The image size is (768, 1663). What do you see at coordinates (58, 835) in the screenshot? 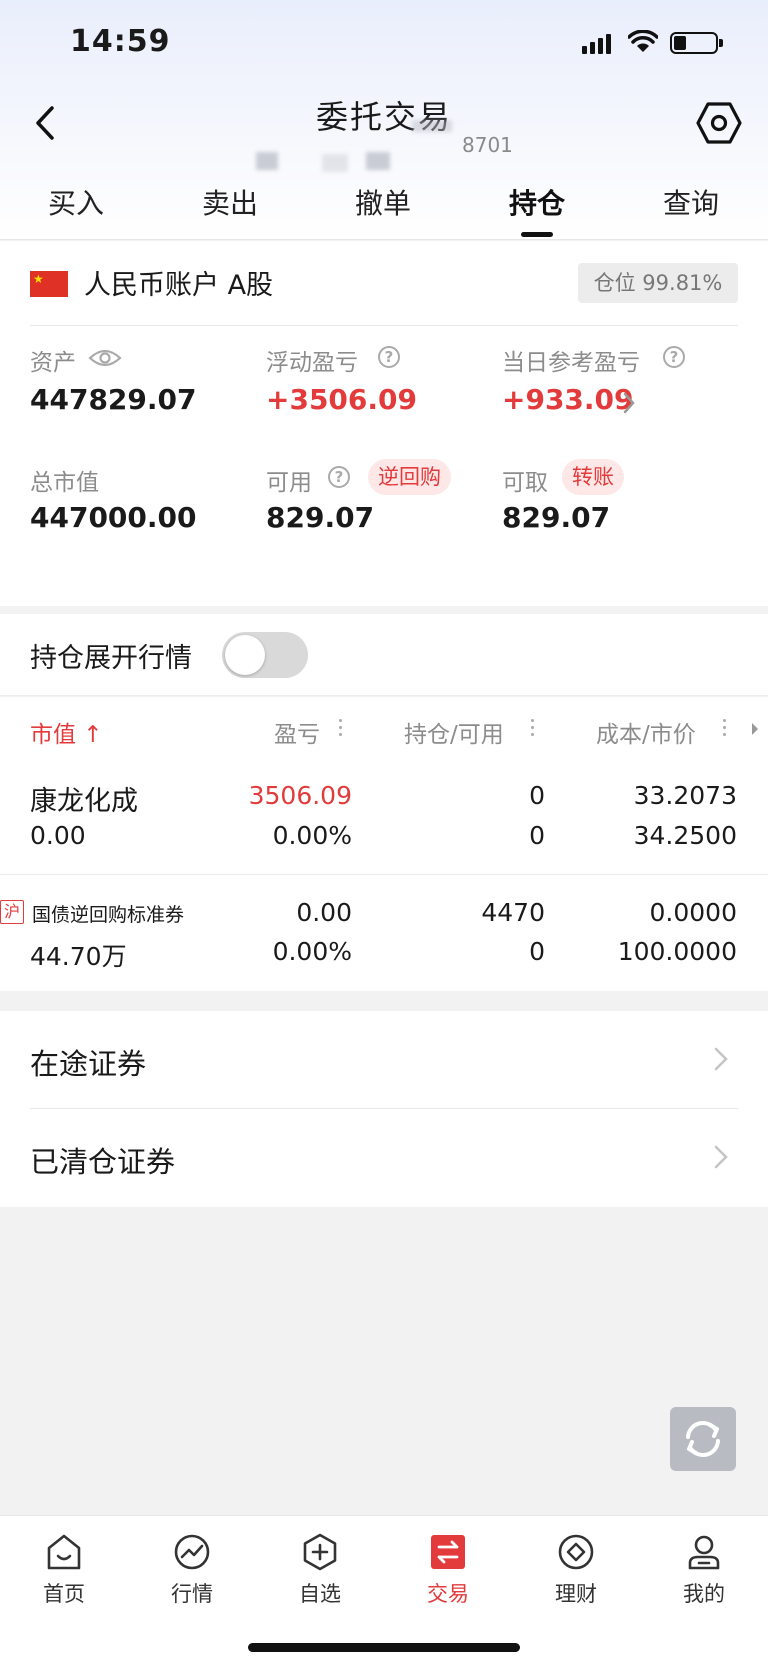
I see `market-value-cell: 0.00` at bounding box center [58, 835].